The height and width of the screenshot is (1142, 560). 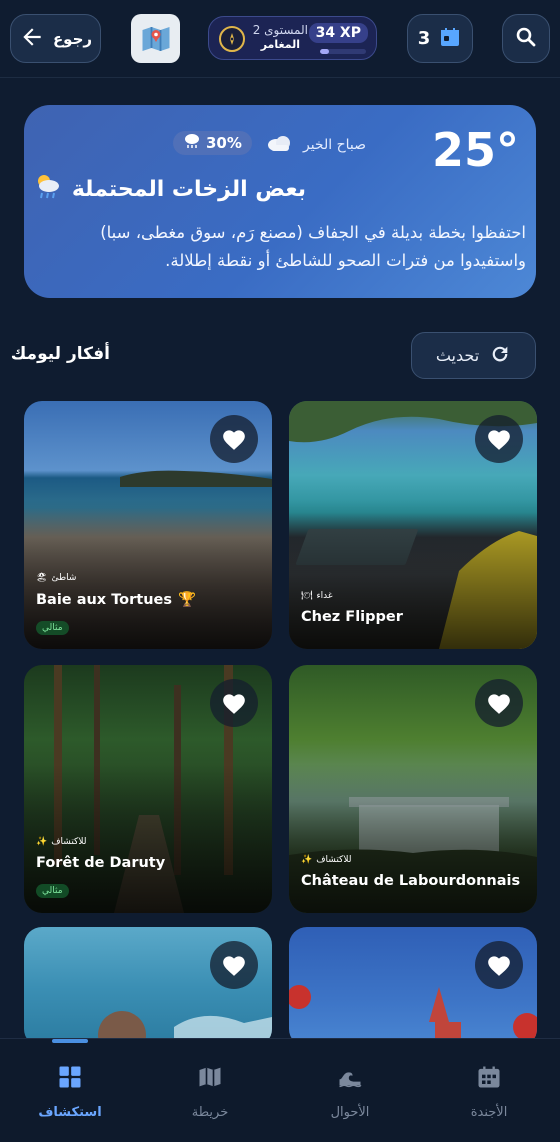 I want to click on compass-icon, so click(x=232, y=39).